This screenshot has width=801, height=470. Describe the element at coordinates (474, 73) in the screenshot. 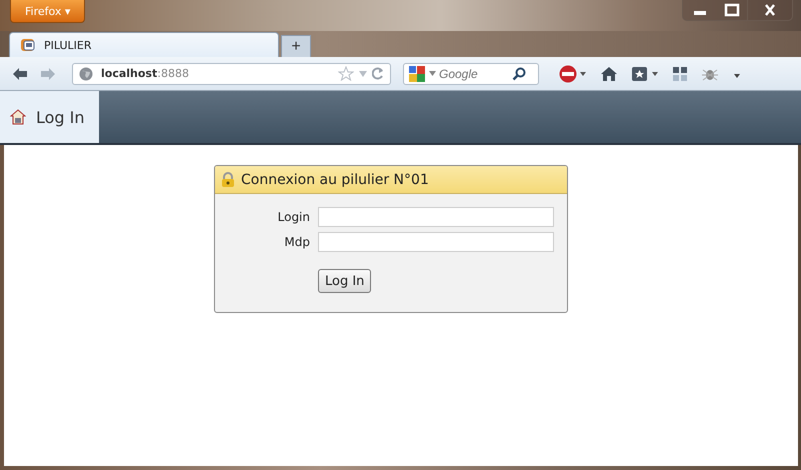

I see `search-input: Google` at that location.